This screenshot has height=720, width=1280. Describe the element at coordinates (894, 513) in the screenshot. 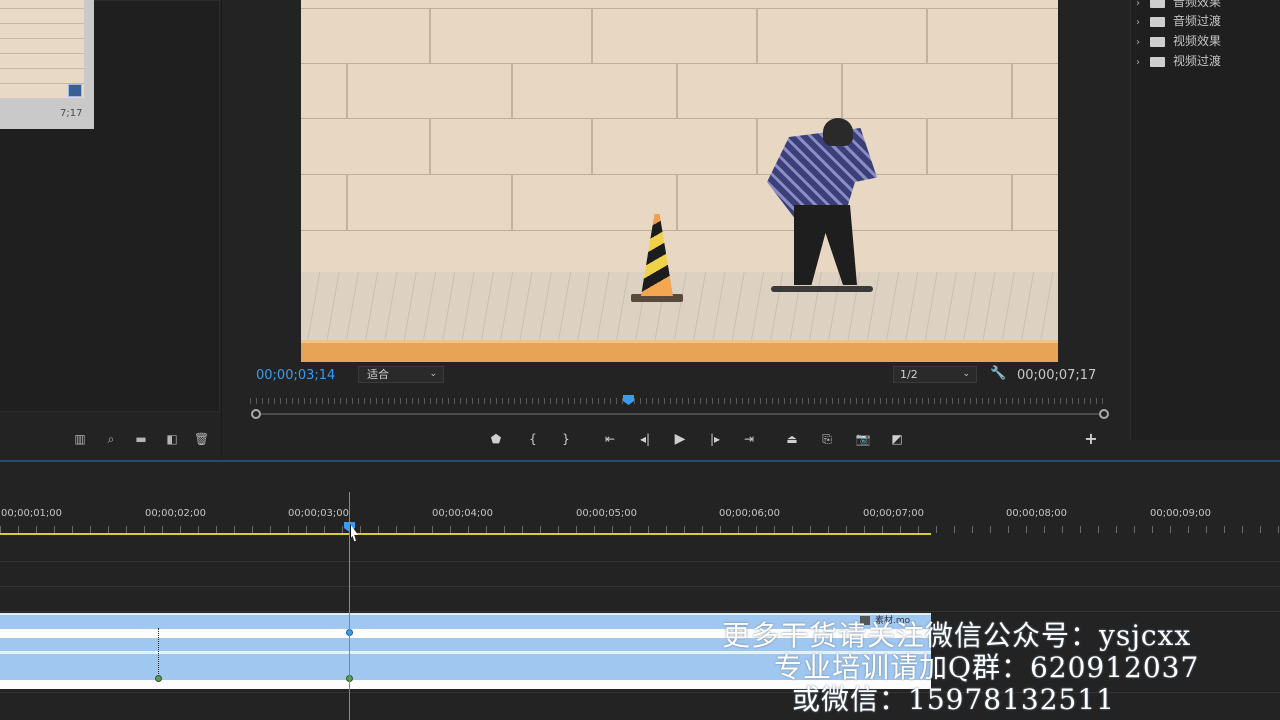

I see `ruler-label: 00;00;07;00` at that location.